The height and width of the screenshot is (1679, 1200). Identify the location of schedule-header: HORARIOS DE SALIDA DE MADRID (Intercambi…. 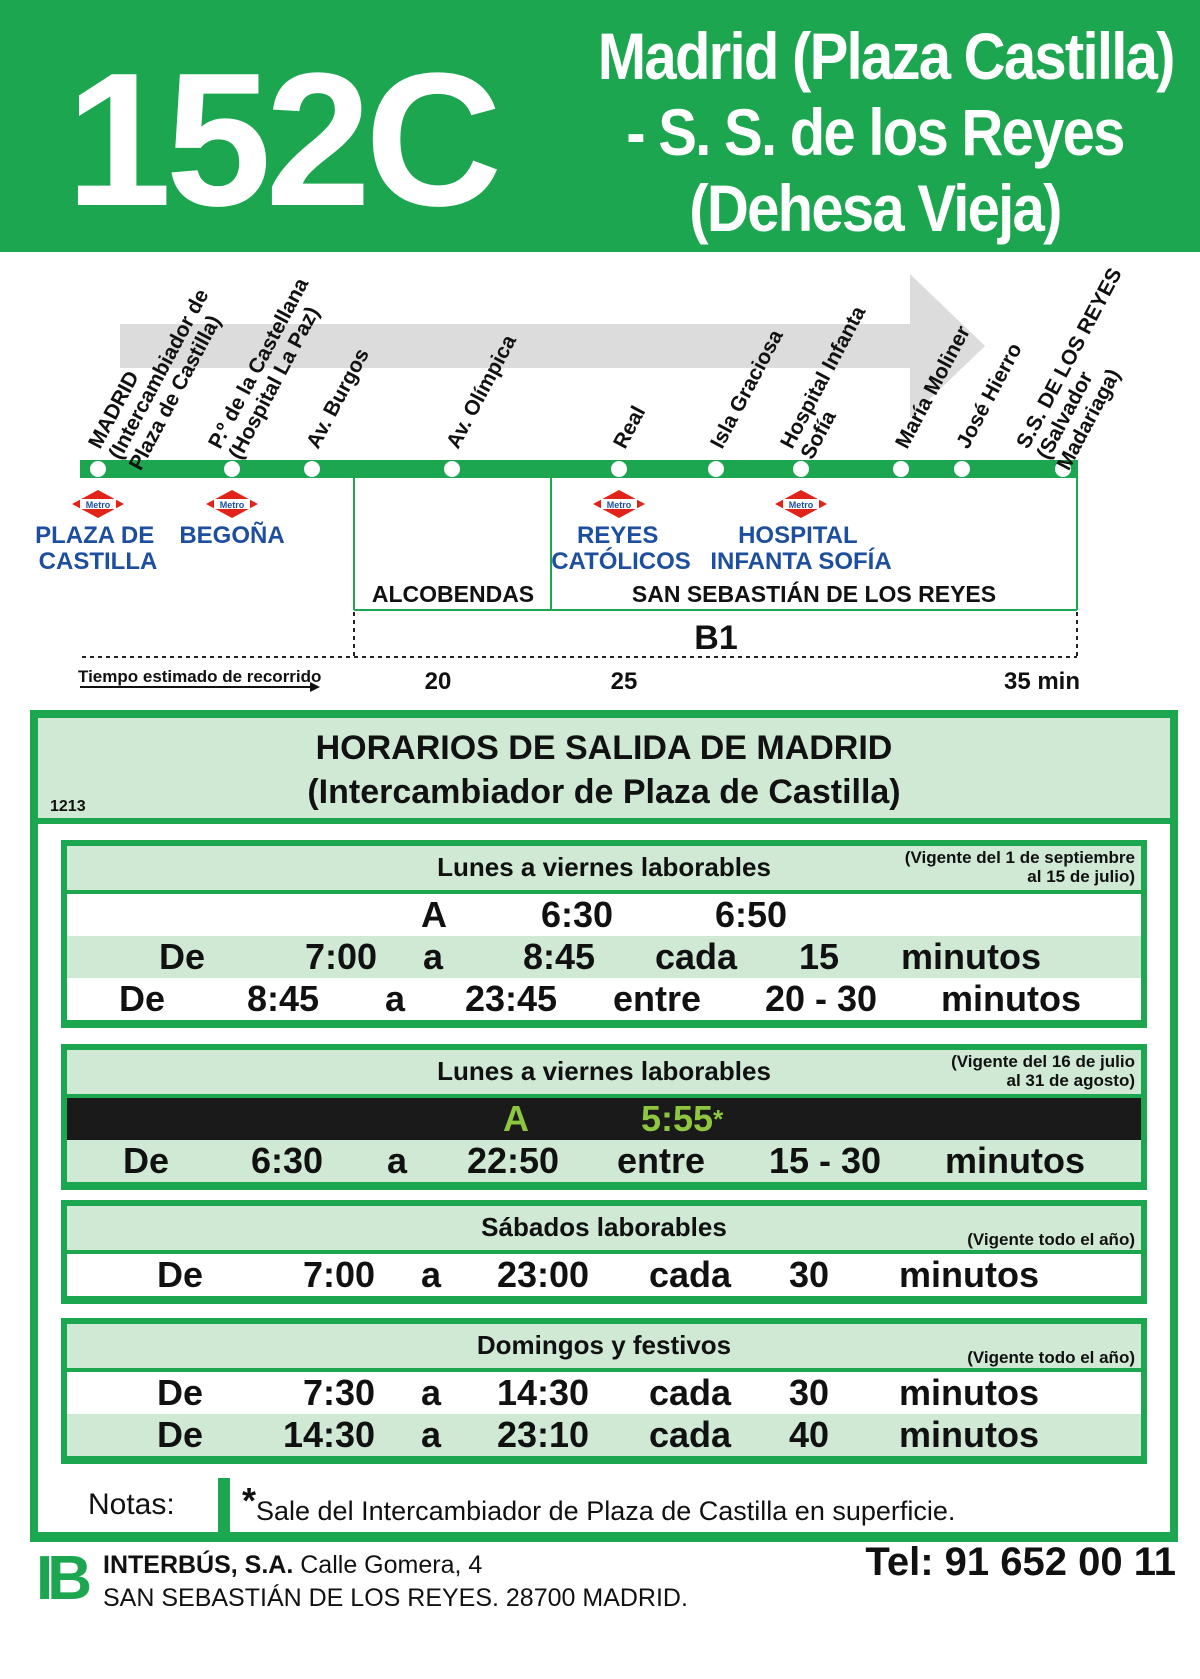
(604, 768).